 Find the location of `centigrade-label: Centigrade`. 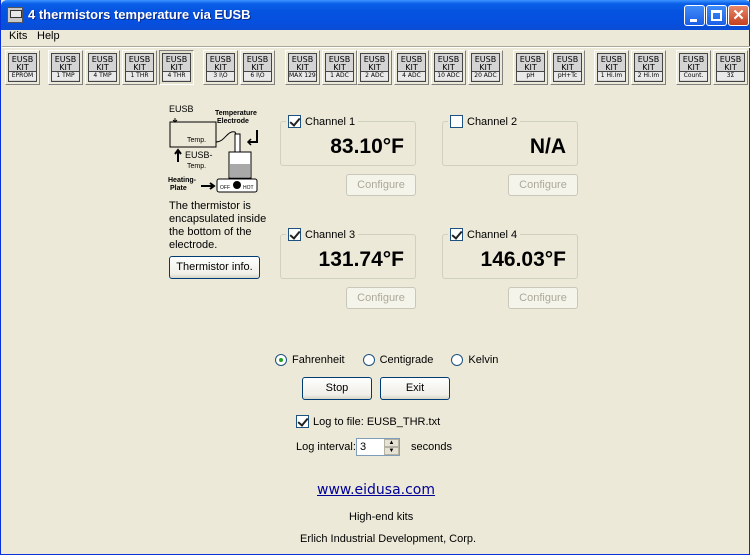

centigrade-label: Centigrade is located at coordinates (407, 360).